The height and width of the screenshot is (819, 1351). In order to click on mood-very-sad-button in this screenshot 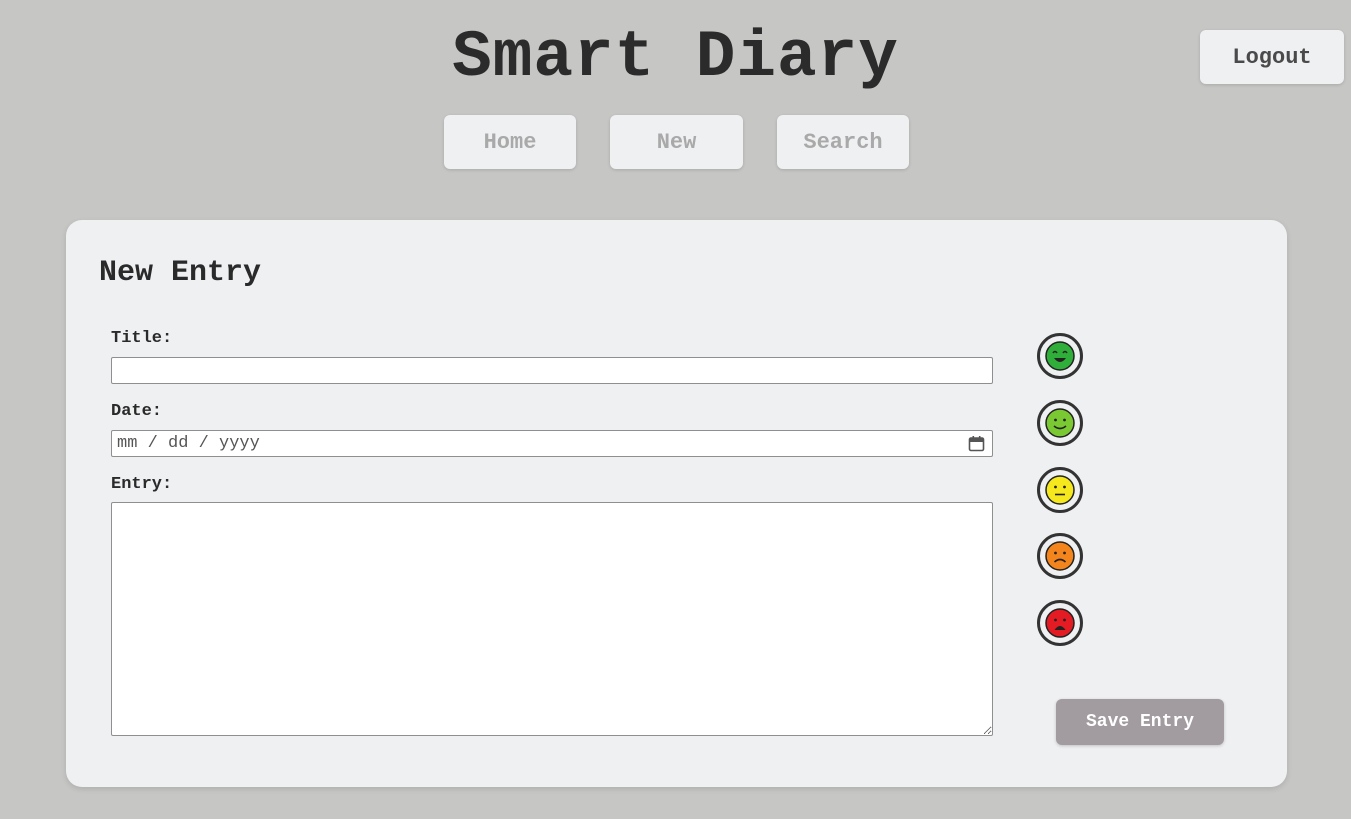, I will do `click(1060, 623)`.